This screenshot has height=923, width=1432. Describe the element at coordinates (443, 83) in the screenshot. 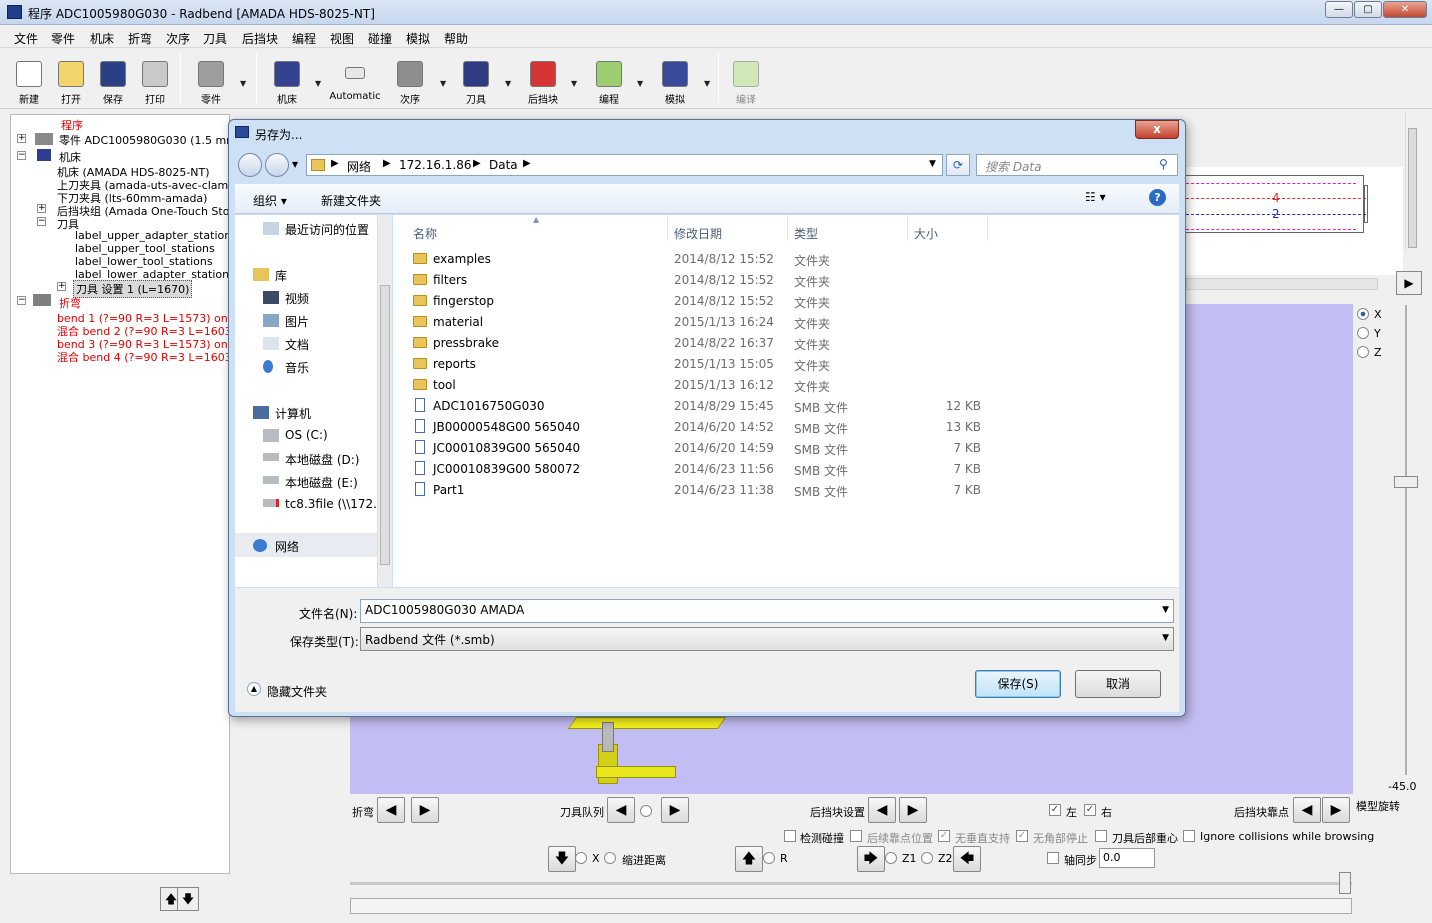

I see `sequence-dropdown-icon: ▼` at that location.